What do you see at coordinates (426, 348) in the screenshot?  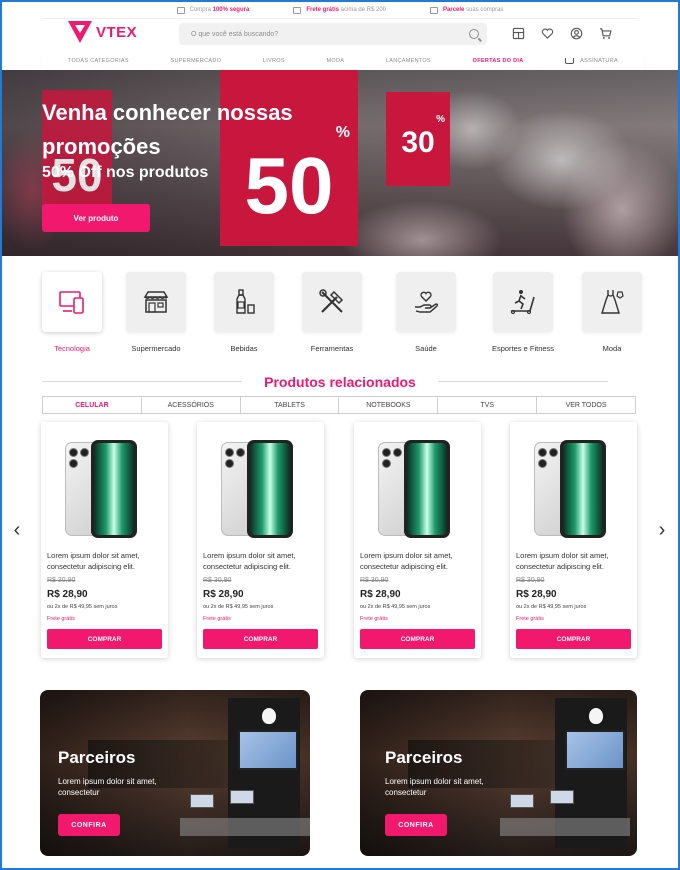 I see `category-label: Saúde` at bounding box center [426, 348].